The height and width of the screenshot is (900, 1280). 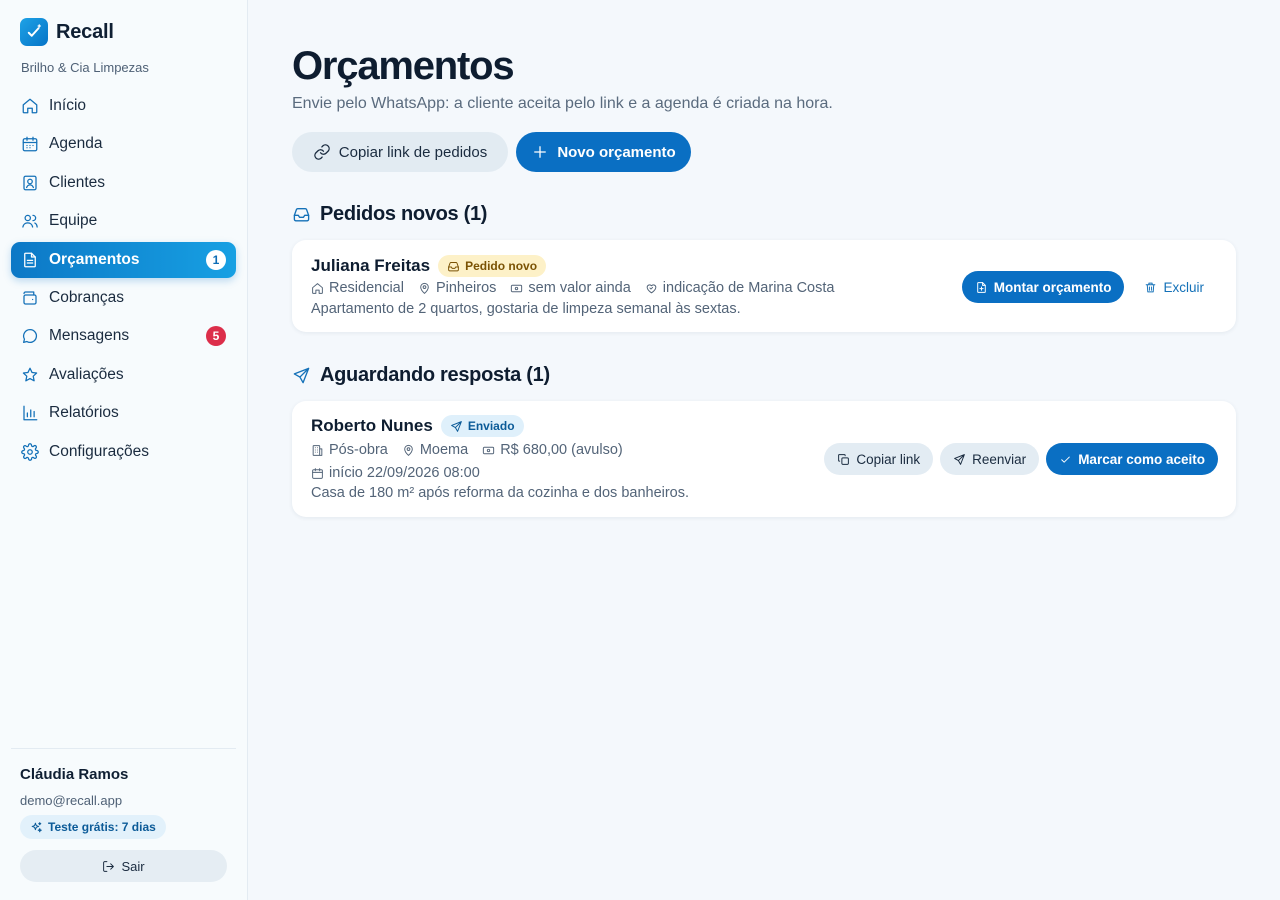 What do you see at coordinates (30, 183) in the screenshot?
I see `contact-icon` at bounding box center [30, 183].